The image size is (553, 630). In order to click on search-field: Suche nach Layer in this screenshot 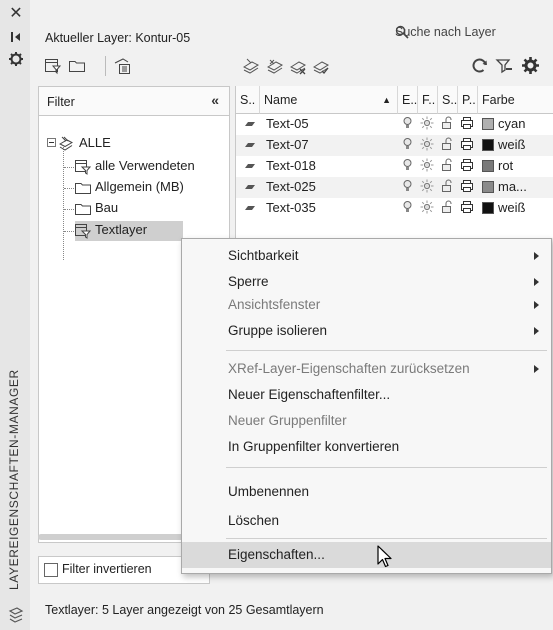, I will do `click(467, 33)`.